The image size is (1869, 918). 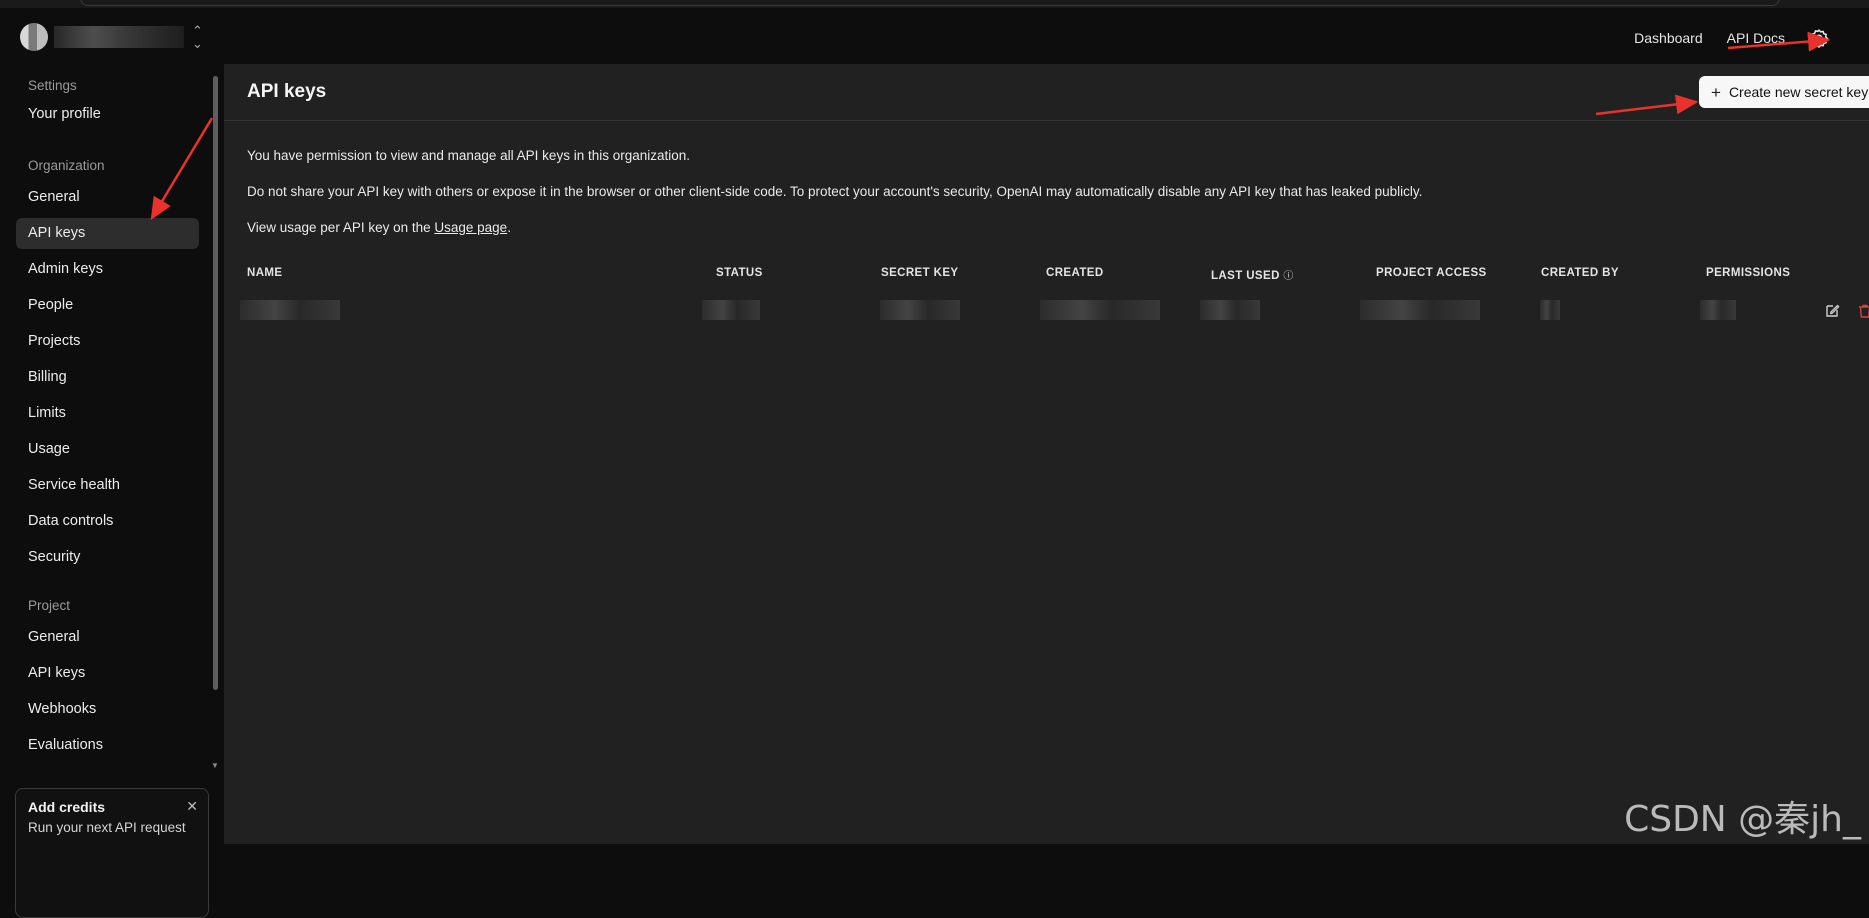 What do you see at coordinates (52, 85) in the screenshot?
I see `section-label-settings: Settings` at bounding box center [52, 85].